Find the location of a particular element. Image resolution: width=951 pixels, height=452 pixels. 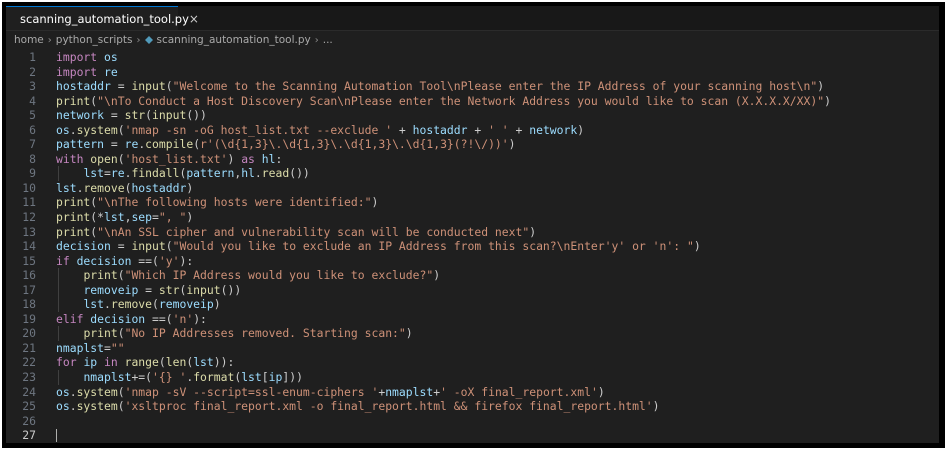

tab-scanning-automation-tool: scanning_automation_tool.py × is located at coordinates (102, 18).